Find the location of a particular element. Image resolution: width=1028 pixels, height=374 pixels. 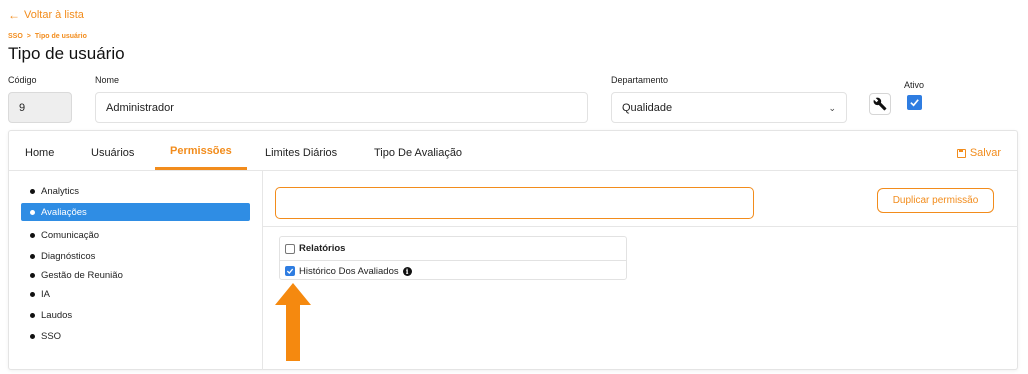

duplicate-permission-button: Duplicar permissão is located at coordinates (935, 200).